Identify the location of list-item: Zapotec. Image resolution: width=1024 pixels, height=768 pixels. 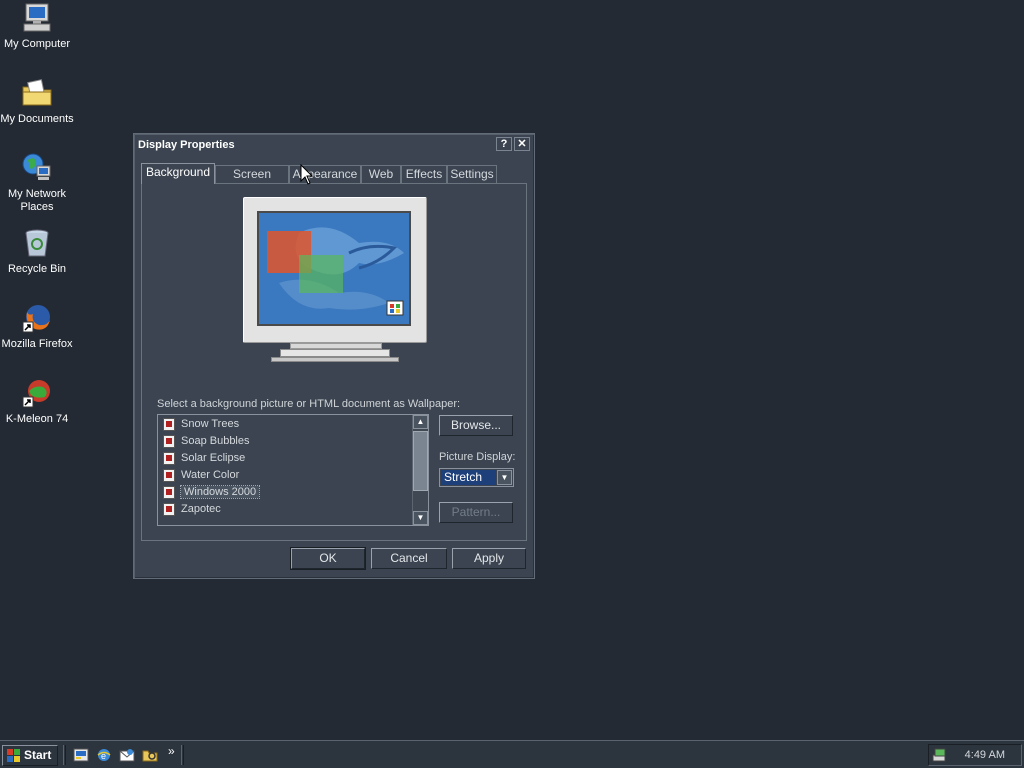
(193, 509).